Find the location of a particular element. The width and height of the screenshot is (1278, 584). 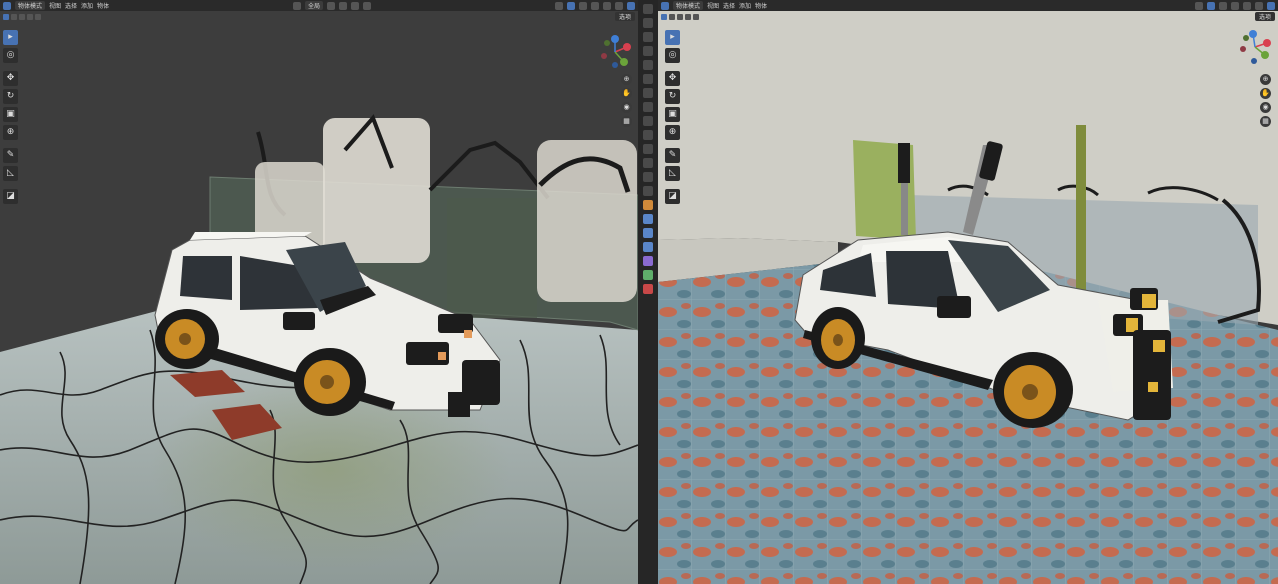

brush-properties-icon is located at coordinates (648, 149).